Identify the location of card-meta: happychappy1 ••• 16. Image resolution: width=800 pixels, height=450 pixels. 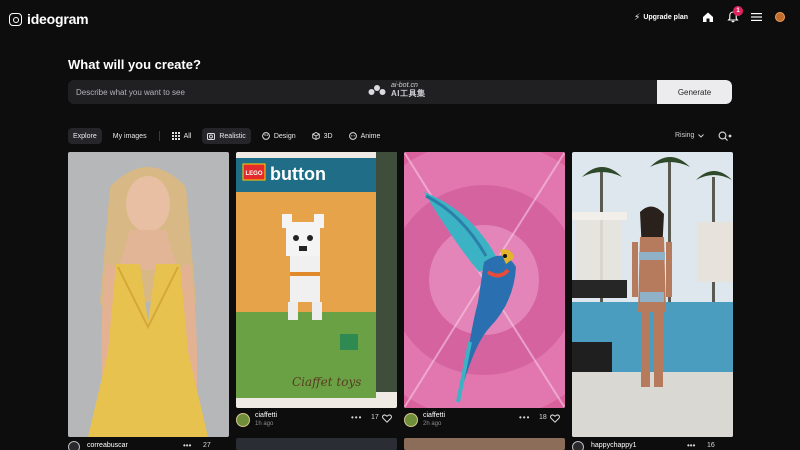
(652, 445).